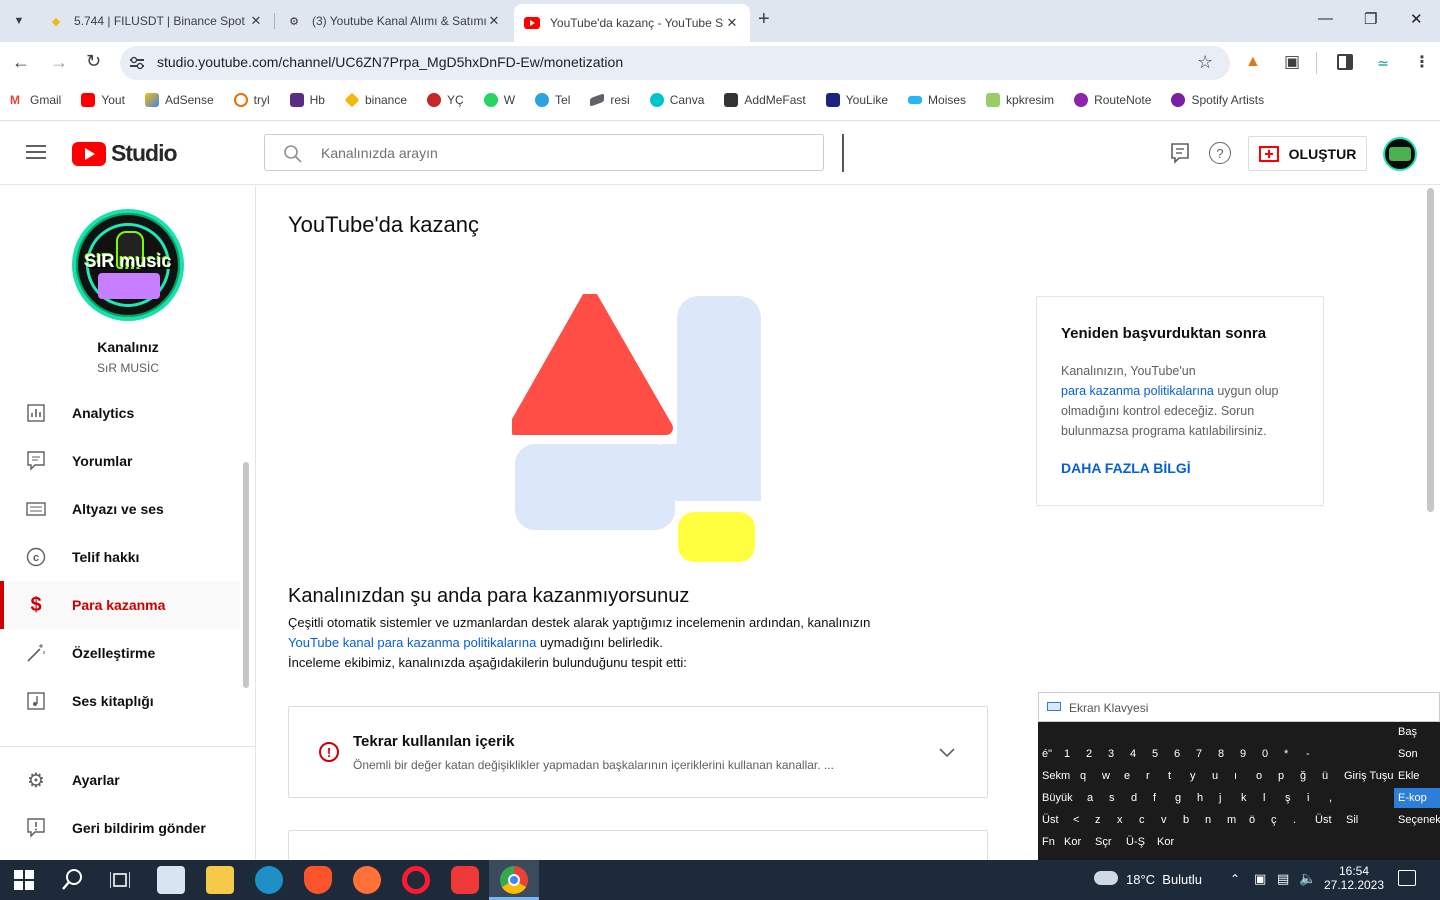 The image size is (1440, 900). Describe the element at coordinates (1331, 776) in the screenshot. I see `osk-key: ü` at that location.